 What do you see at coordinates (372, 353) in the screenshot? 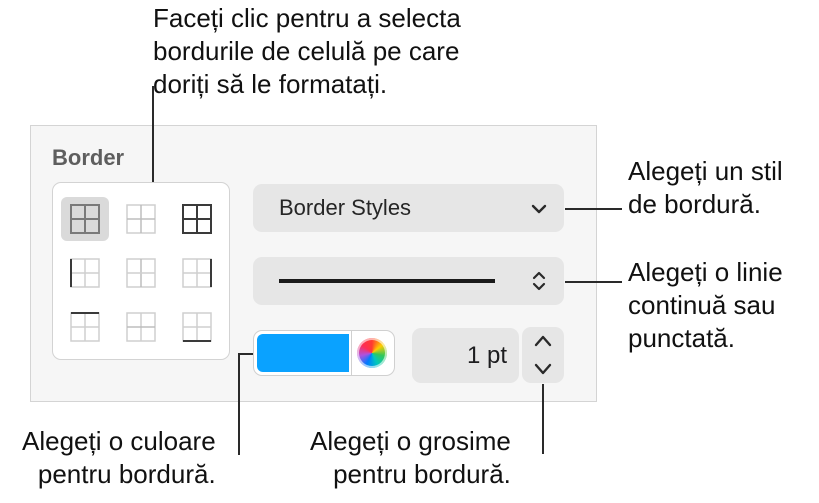
I see `color-wheel-icon` at bounding box center [372, 353].